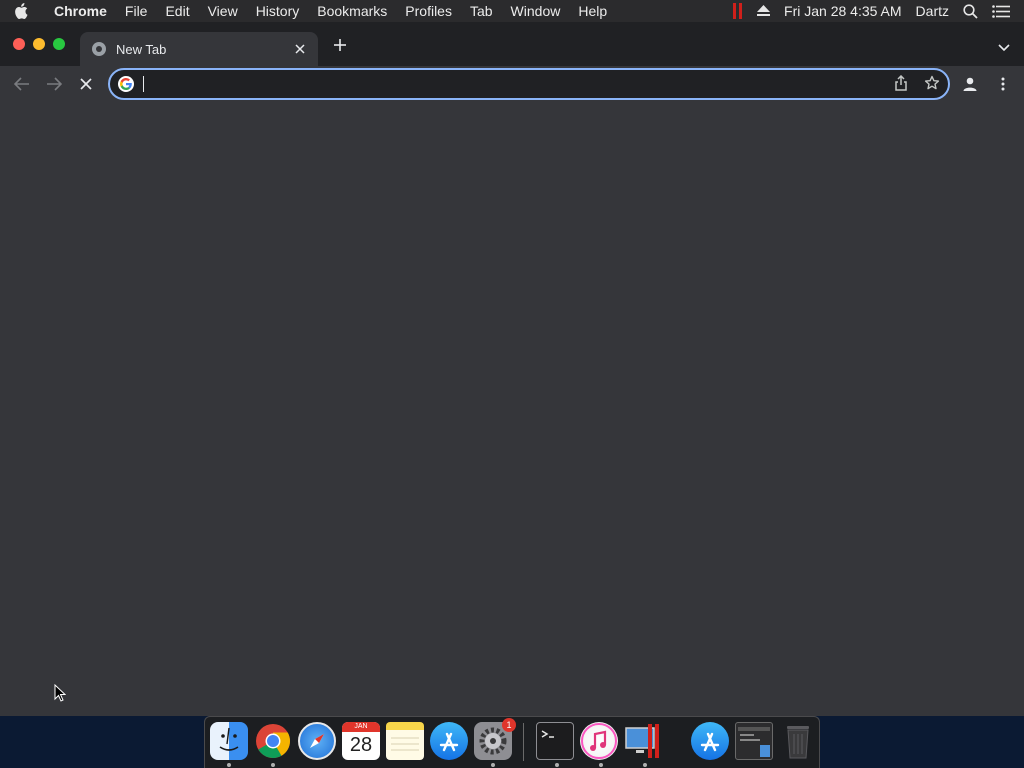  Describe the element at coordinates (512, 44) in the screenshot. I see `tab-strip: New Tab` at that location.